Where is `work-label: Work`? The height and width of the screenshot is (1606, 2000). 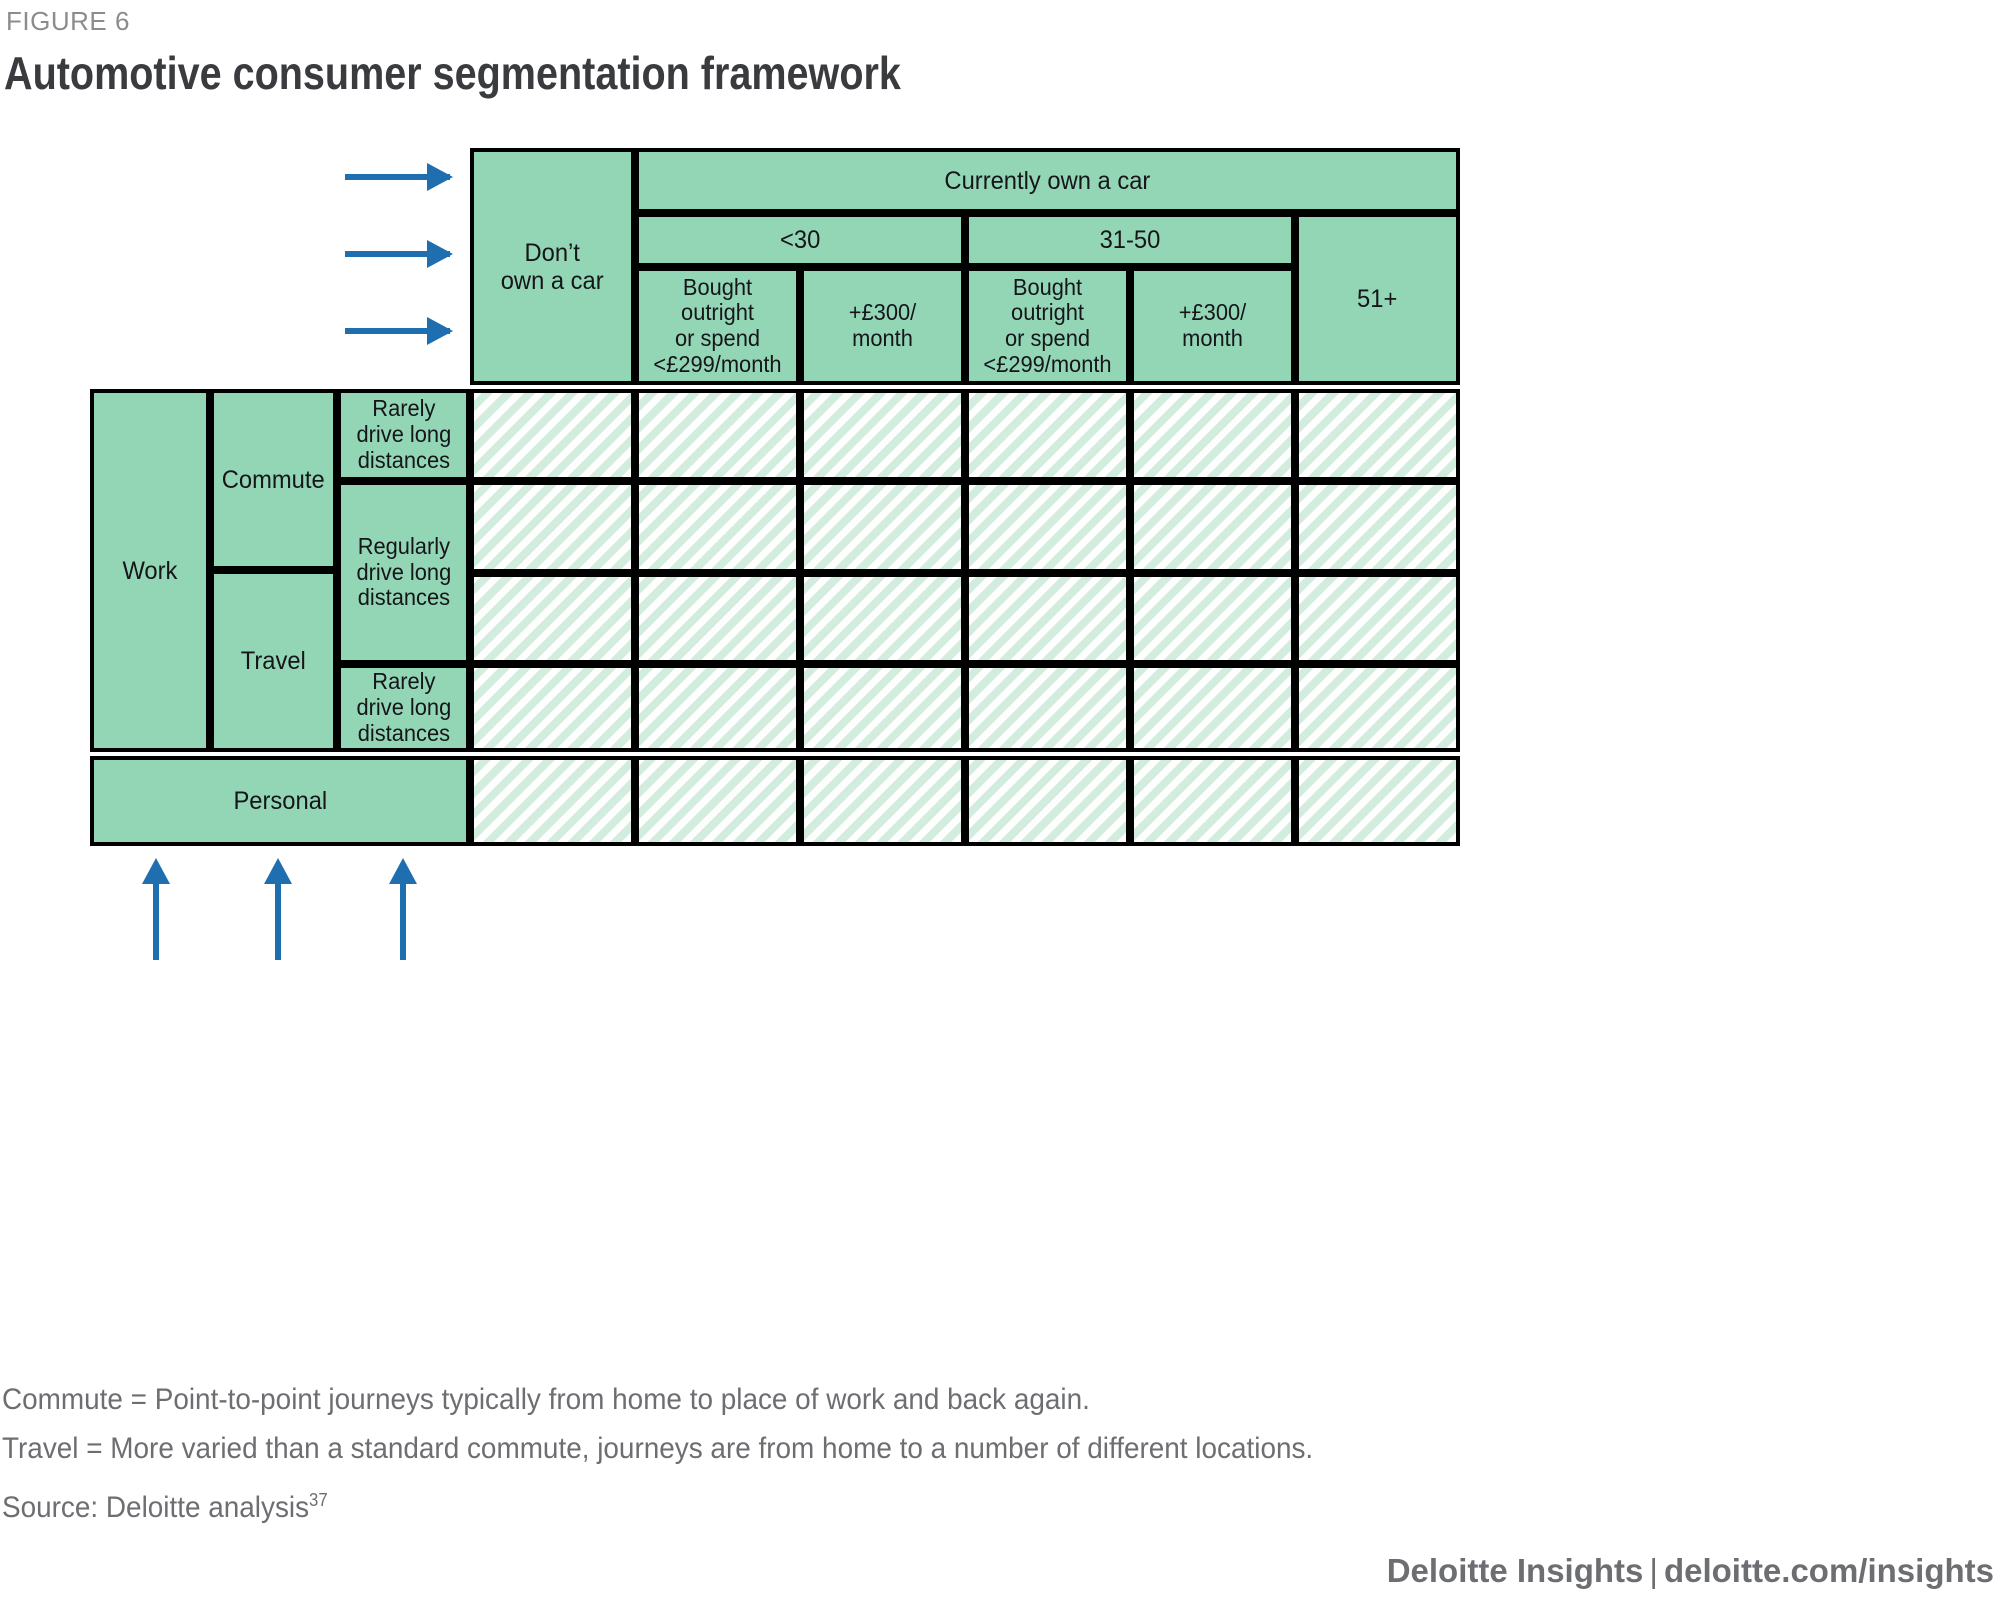 work-label: Work is located at coordinates (150, 570).